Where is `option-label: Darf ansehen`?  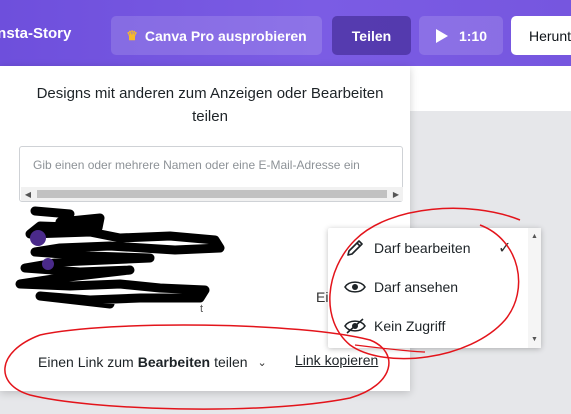
option-label: Darf ansehen is located at coordinates (416, 287).